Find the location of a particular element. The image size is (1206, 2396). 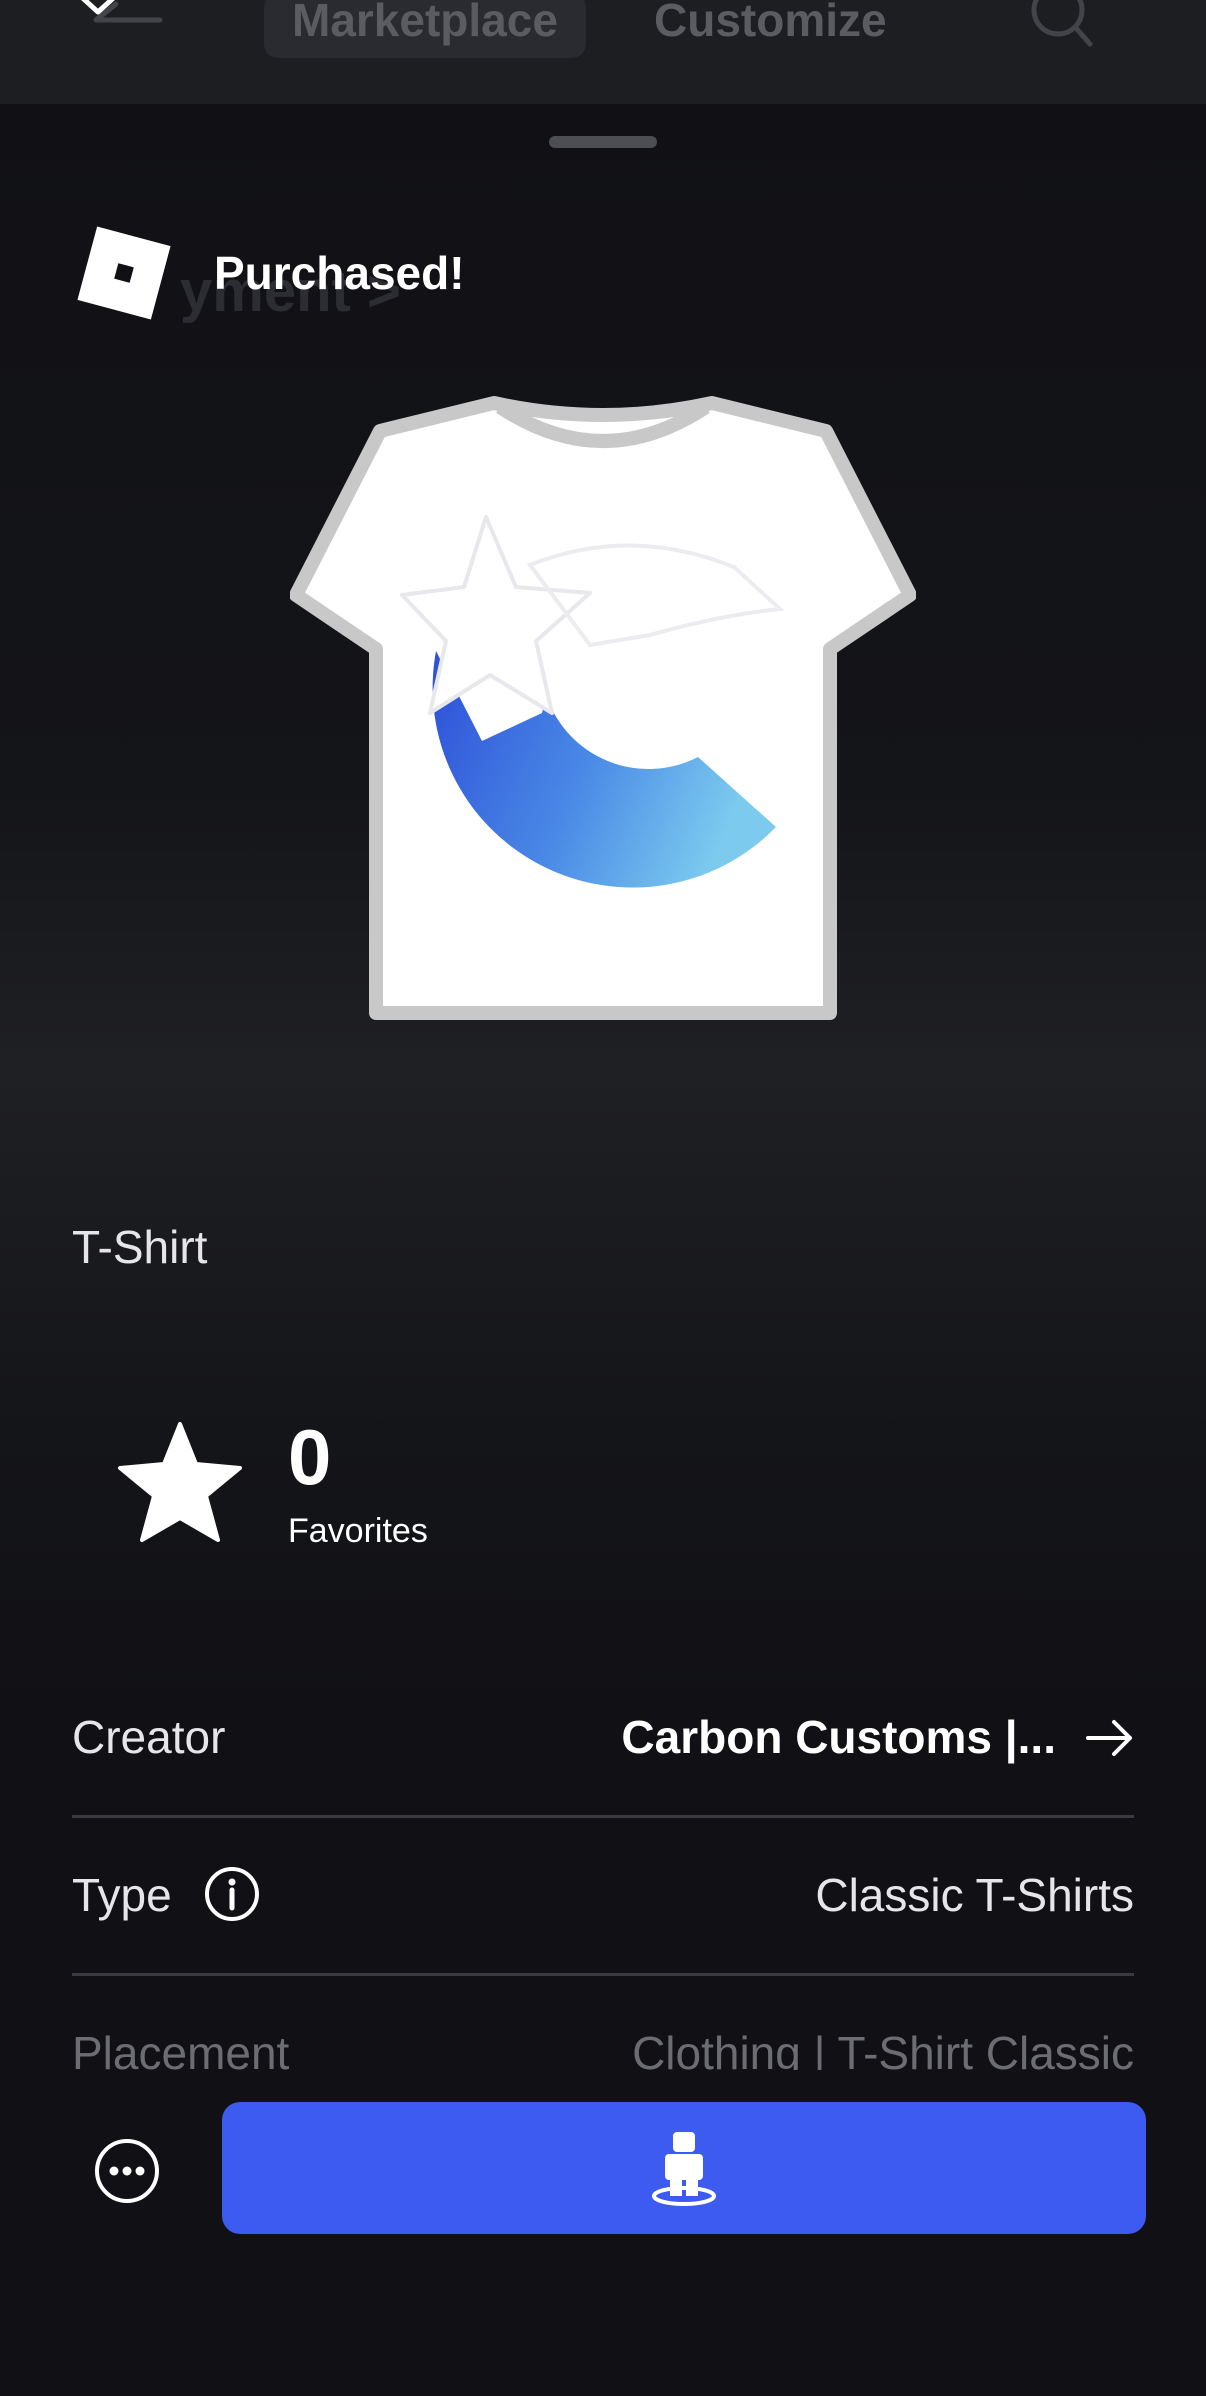

arrow-right-icon is located at coordinates (1110, 1738).